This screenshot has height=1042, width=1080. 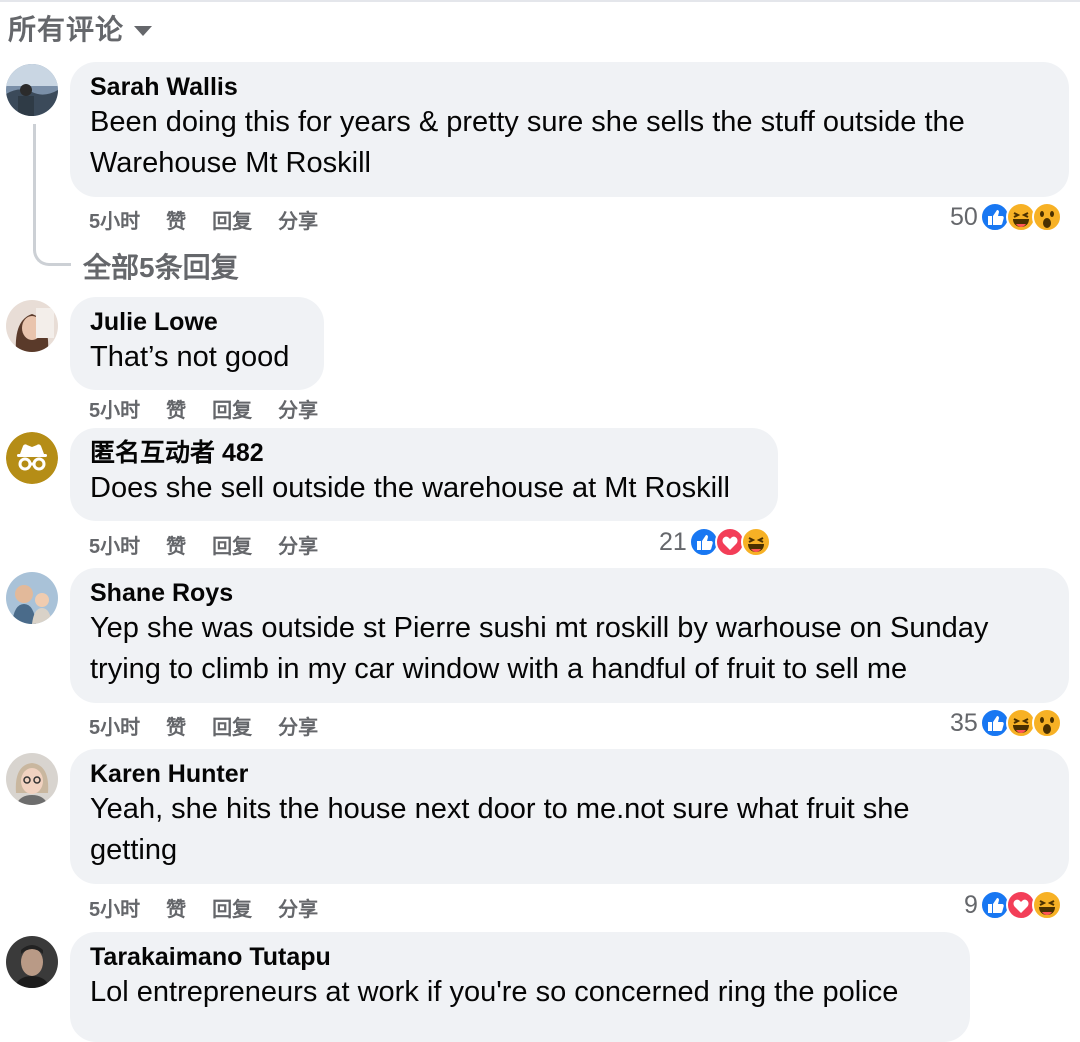 What do you see at coordinates (715, 542) in the screenshot?
I see `reaction-summary: 21` at bounding box center [715, 542].